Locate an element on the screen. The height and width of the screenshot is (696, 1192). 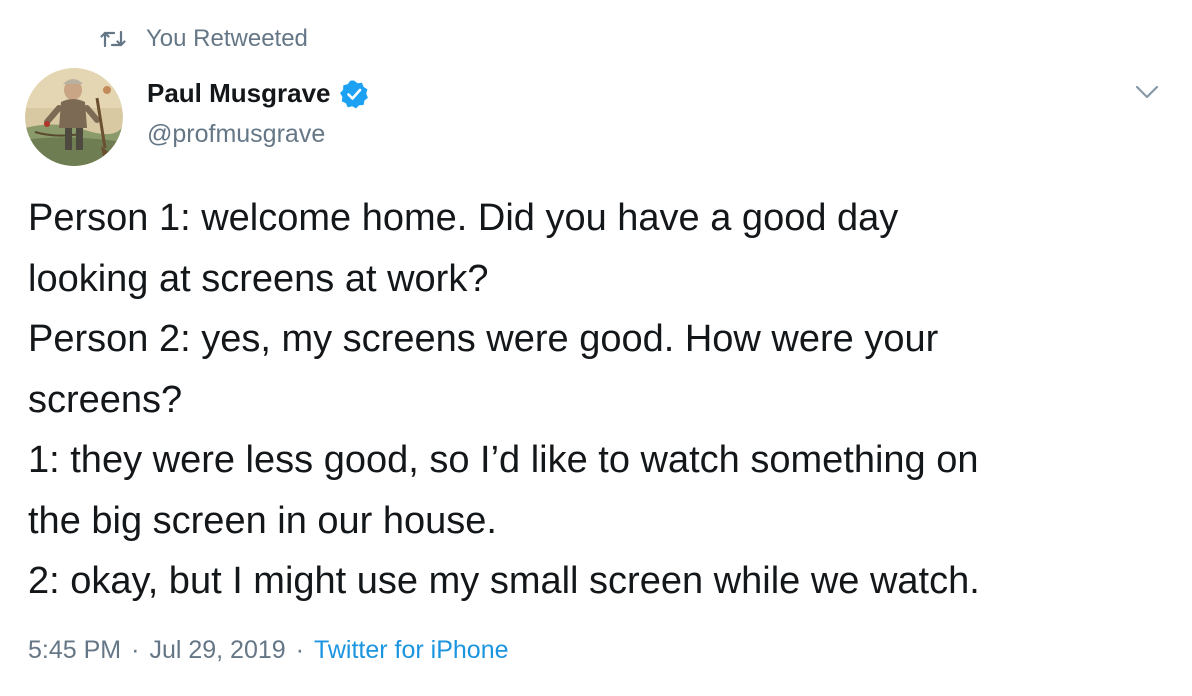
tweet-text-line: looking at screens at work? is located at coordinates (258, 278).